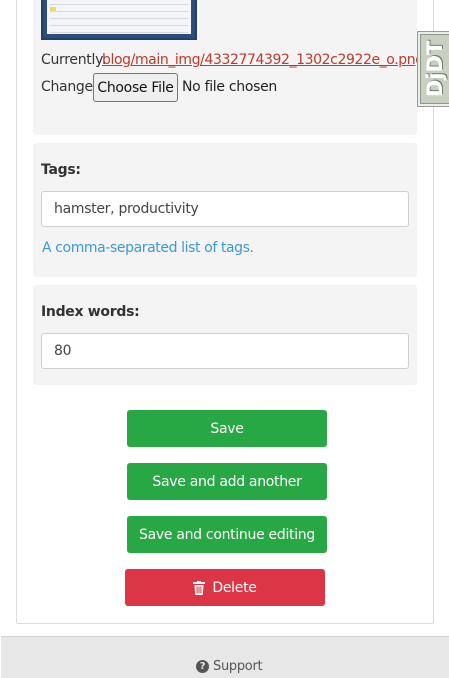 The width and height of the screenshot is (449, 678). What do you see at coordinates (119, 20) in the screenshot?
I see `image-thumbnail` at bounding box center [119, 20].